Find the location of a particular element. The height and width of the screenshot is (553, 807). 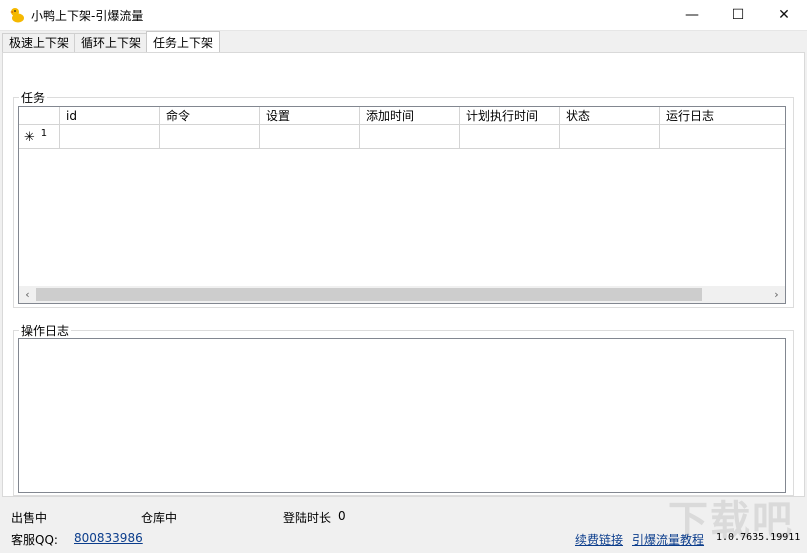

support-qq-label: 客服QQ: is located at coordinates (34, 540).